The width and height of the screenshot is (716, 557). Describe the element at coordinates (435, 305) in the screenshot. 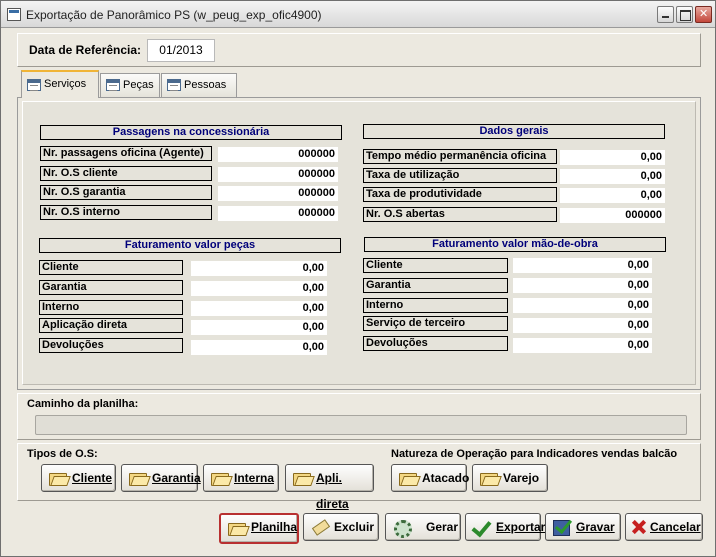

I see `fat-mao-obra-row-label: Interno` at that location.